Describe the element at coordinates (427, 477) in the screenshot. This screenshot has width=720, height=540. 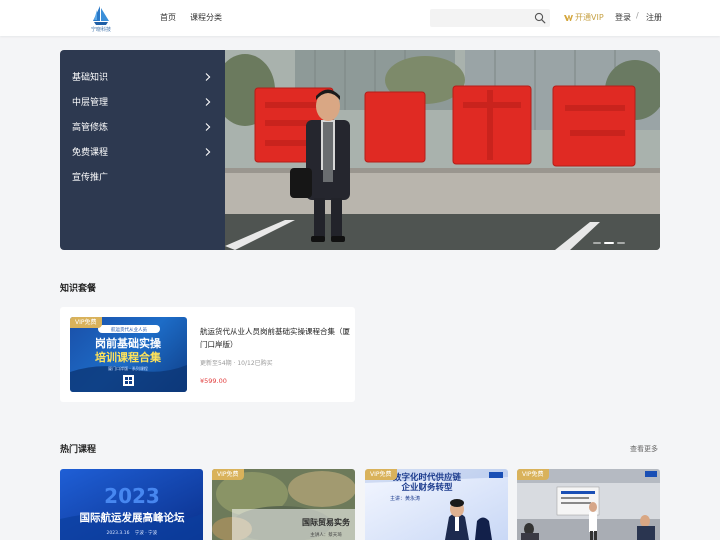
I see `course-title: 数字化时代供应链` at that location.